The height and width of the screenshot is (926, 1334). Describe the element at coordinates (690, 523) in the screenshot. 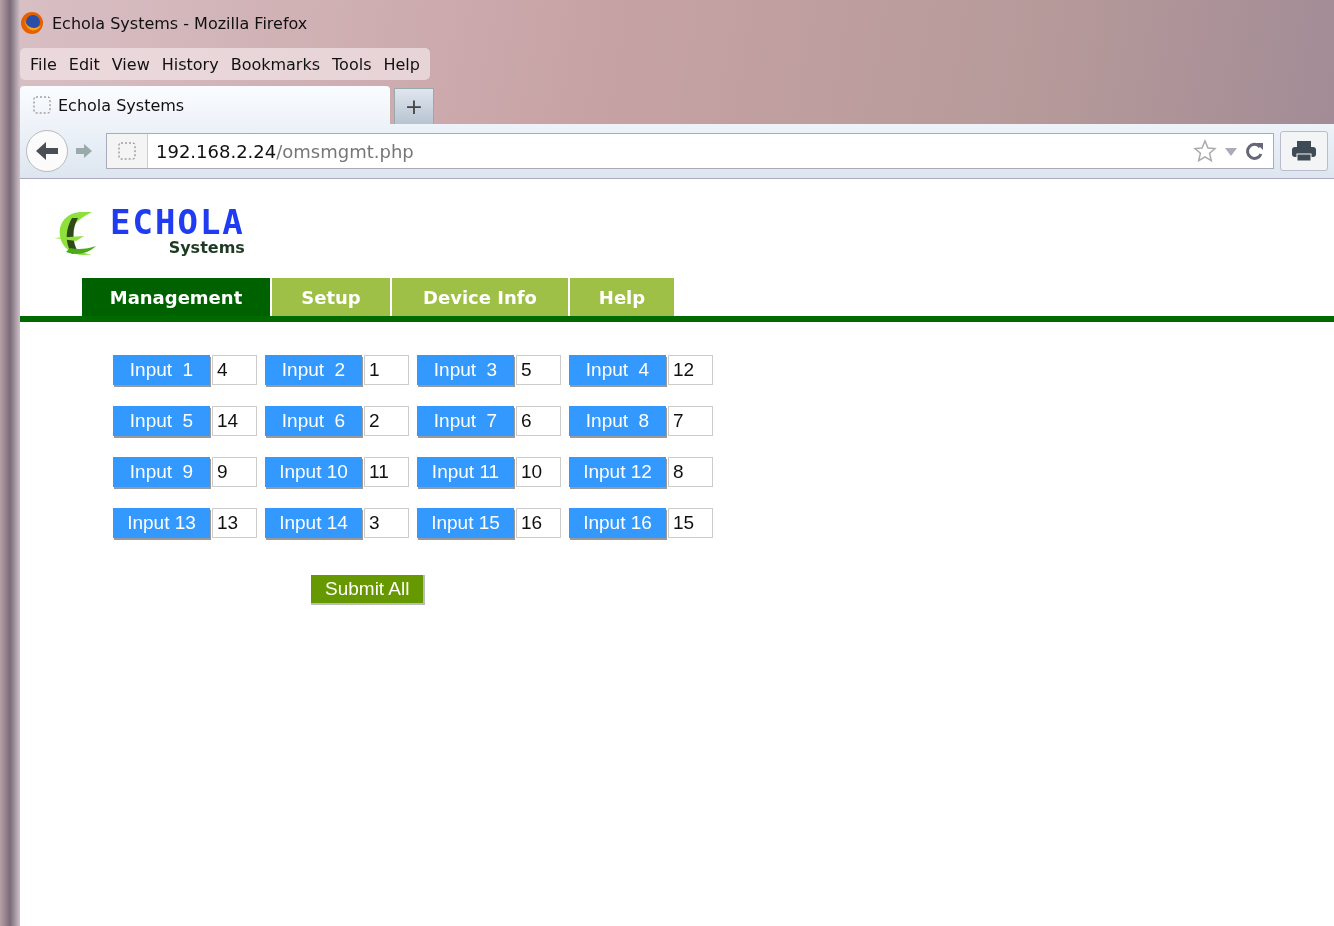

I see `input-field: 15` at that location.